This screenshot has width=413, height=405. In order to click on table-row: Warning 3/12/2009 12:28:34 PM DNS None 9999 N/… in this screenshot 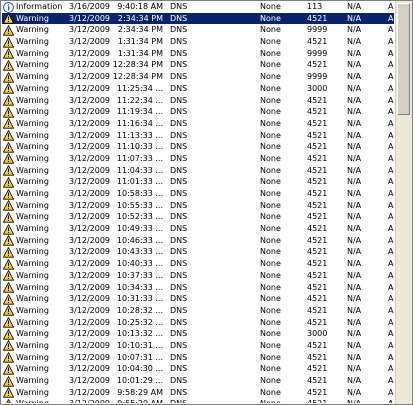, I will do `click(198, 77)`.